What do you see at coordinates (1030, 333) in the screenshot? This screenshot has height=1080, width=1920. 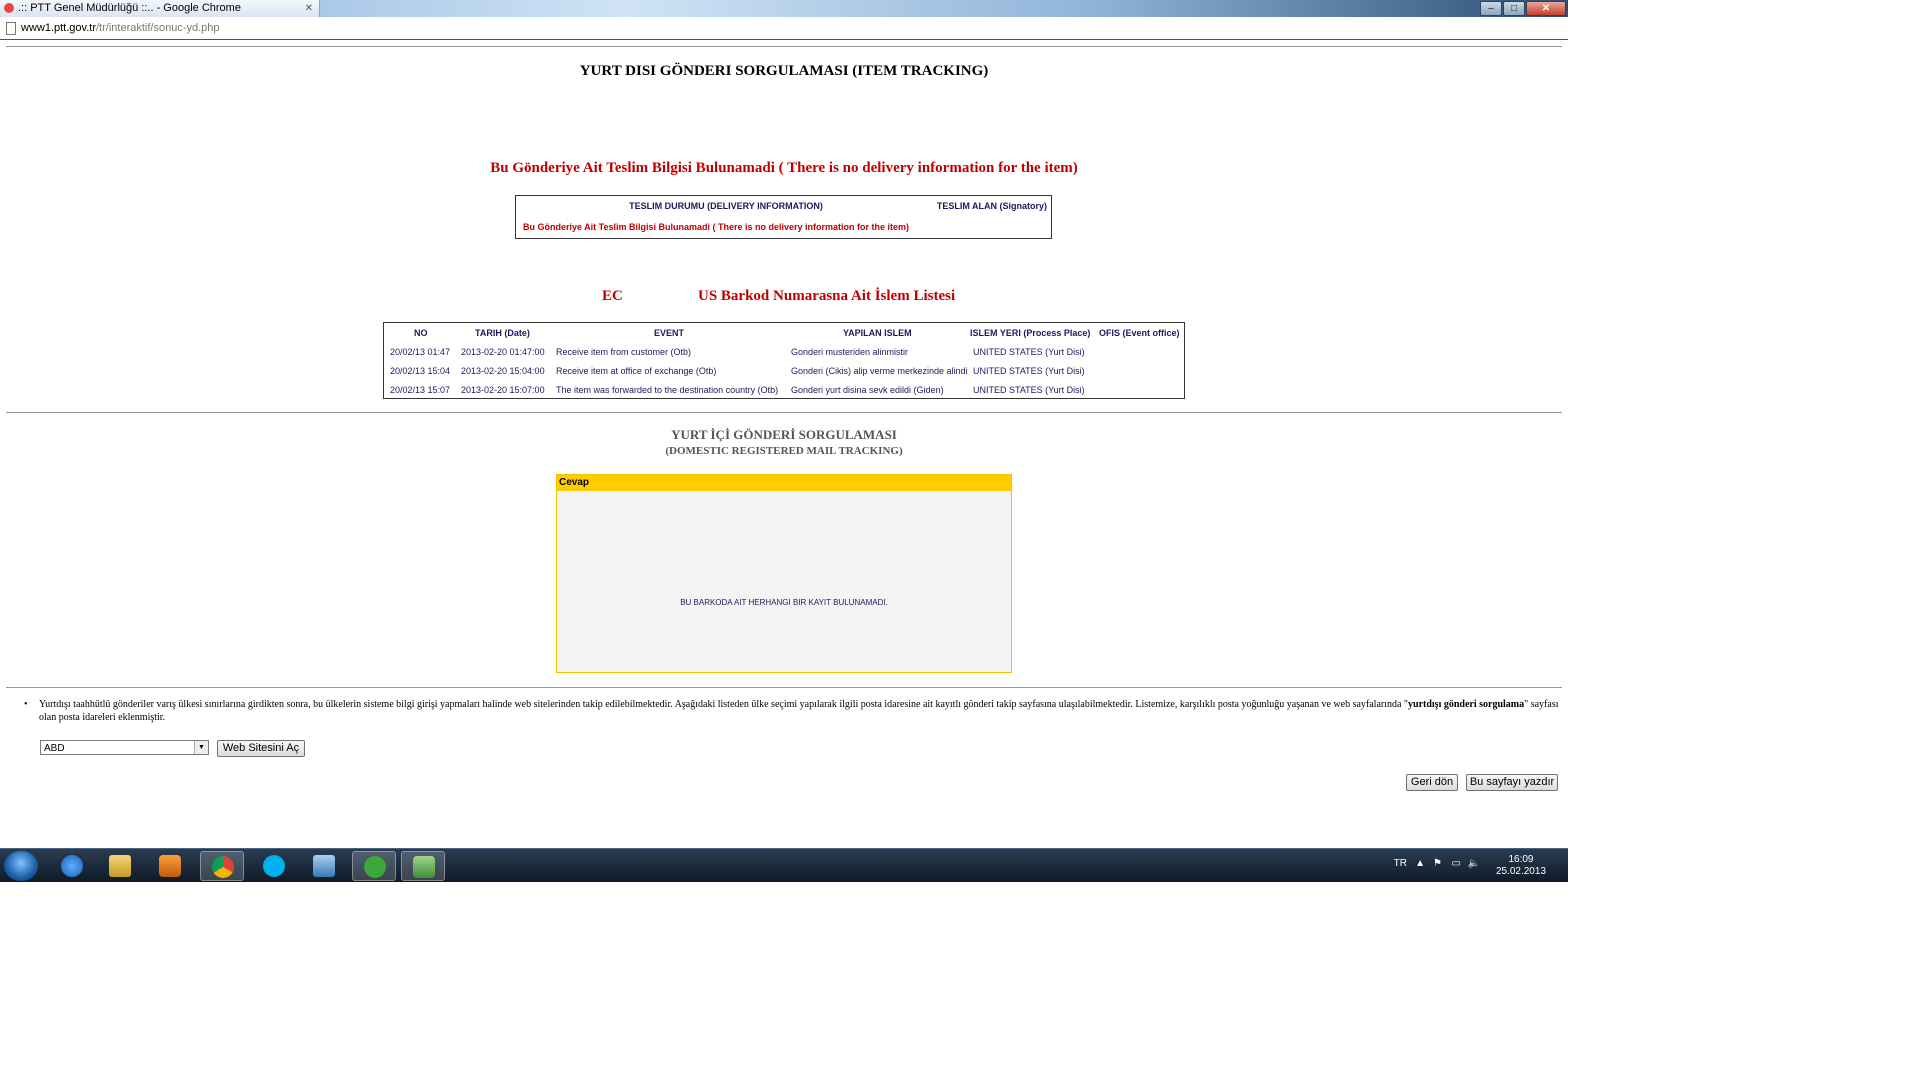 I see `events-header-place: ISLEM YERI (Process Place)` at bounding box center [1030, 333].